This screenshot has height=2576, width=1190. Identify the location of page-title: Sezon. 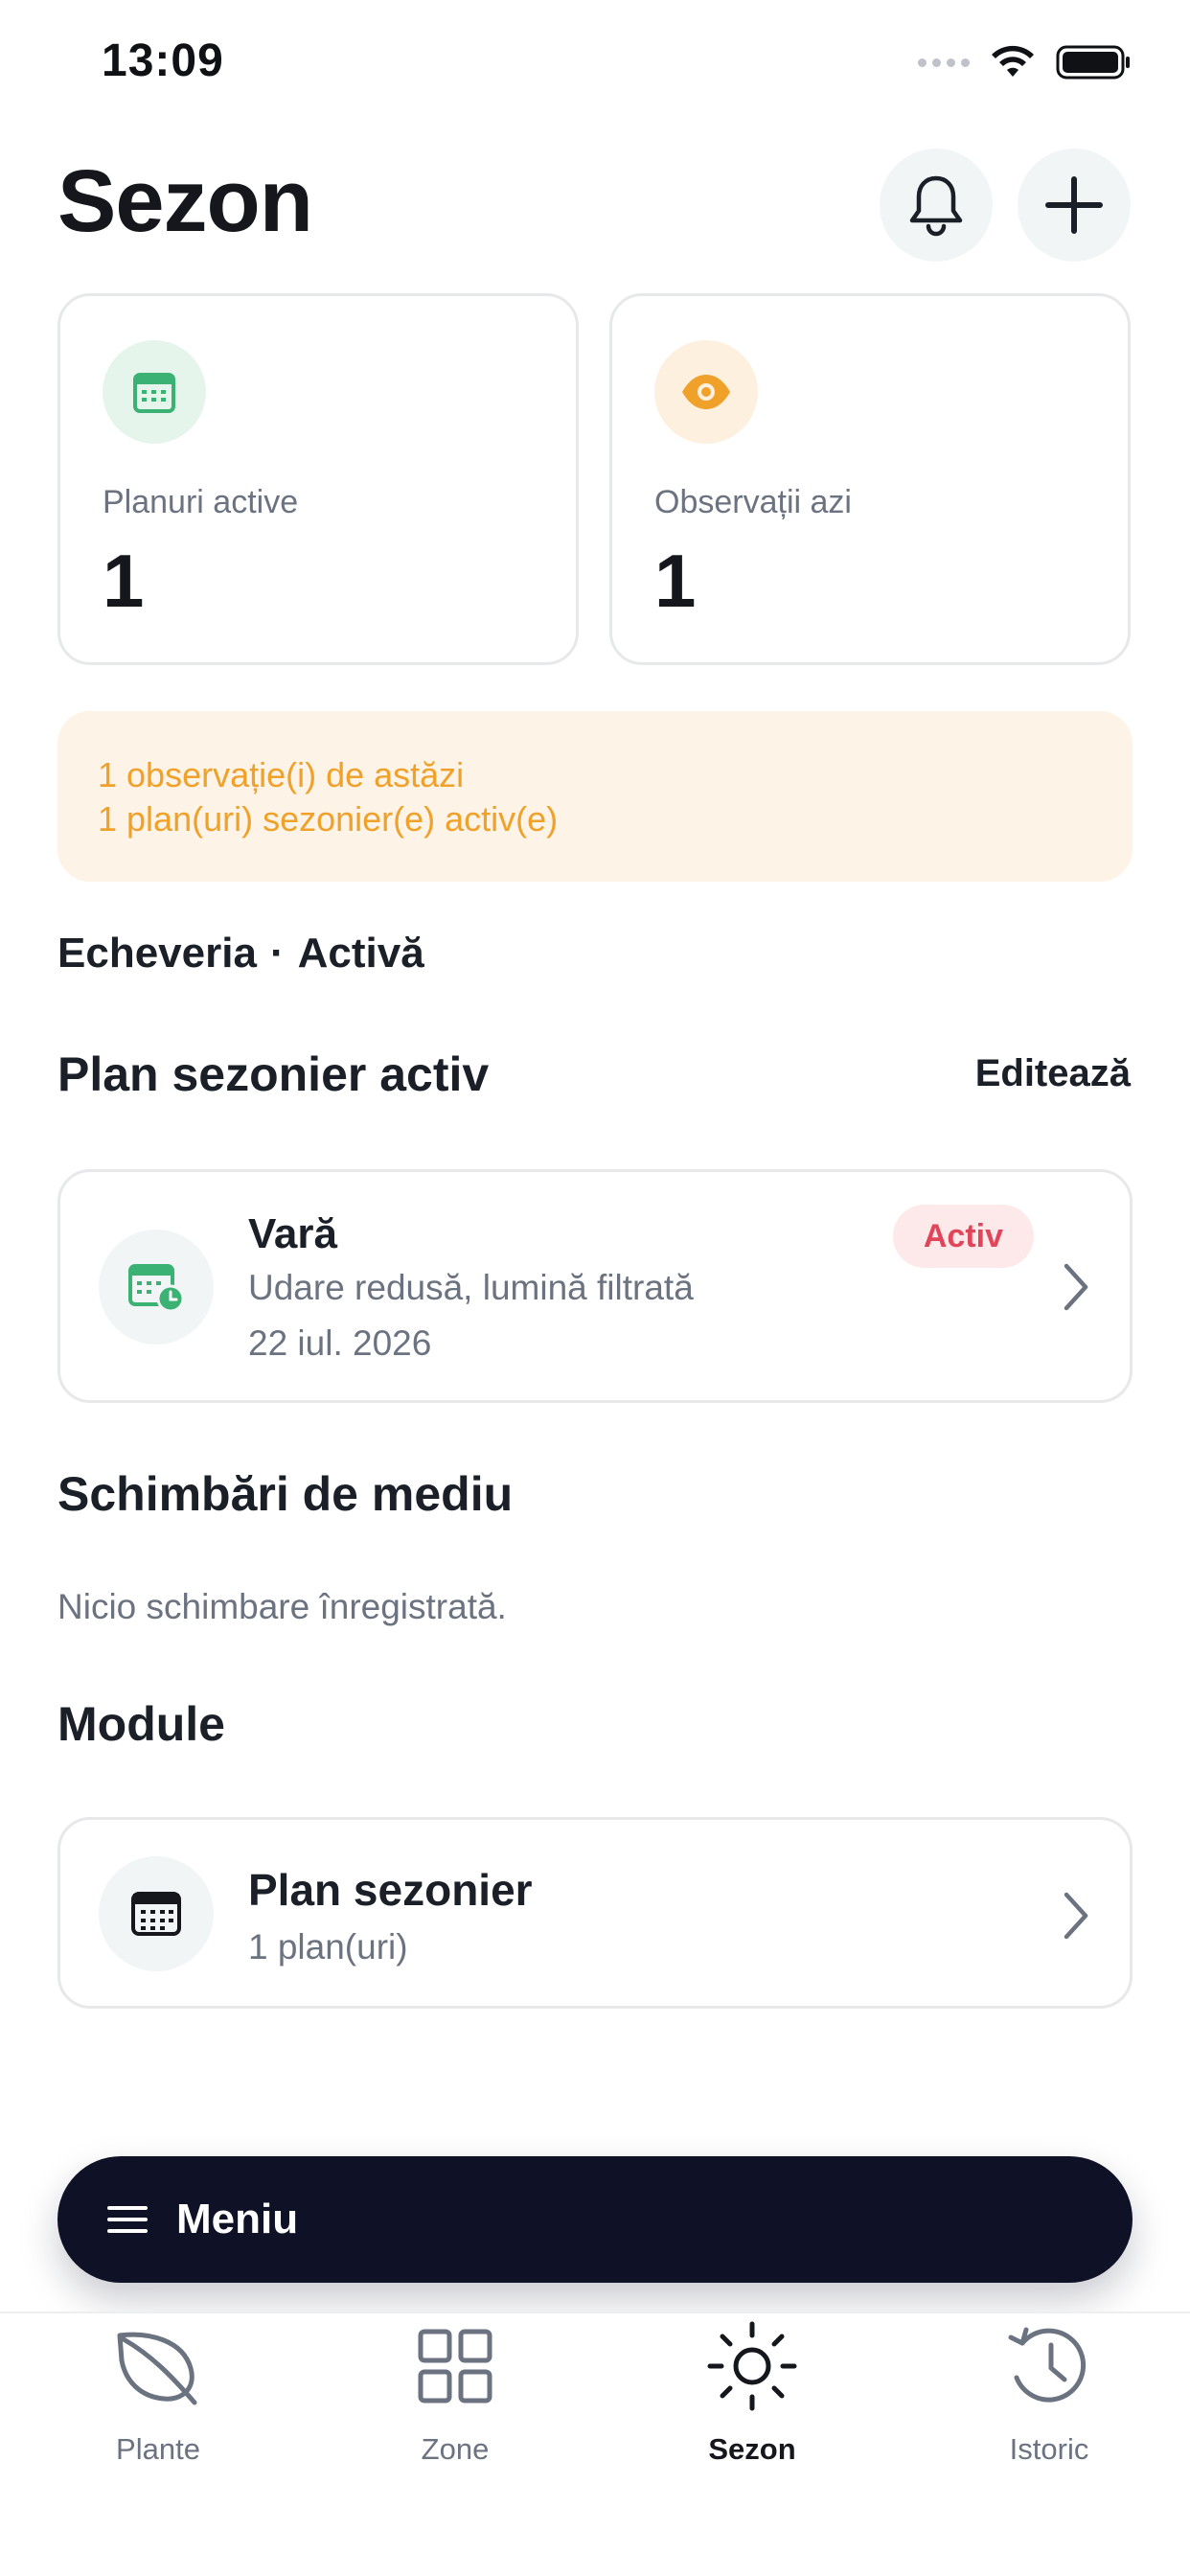
(185, 201).